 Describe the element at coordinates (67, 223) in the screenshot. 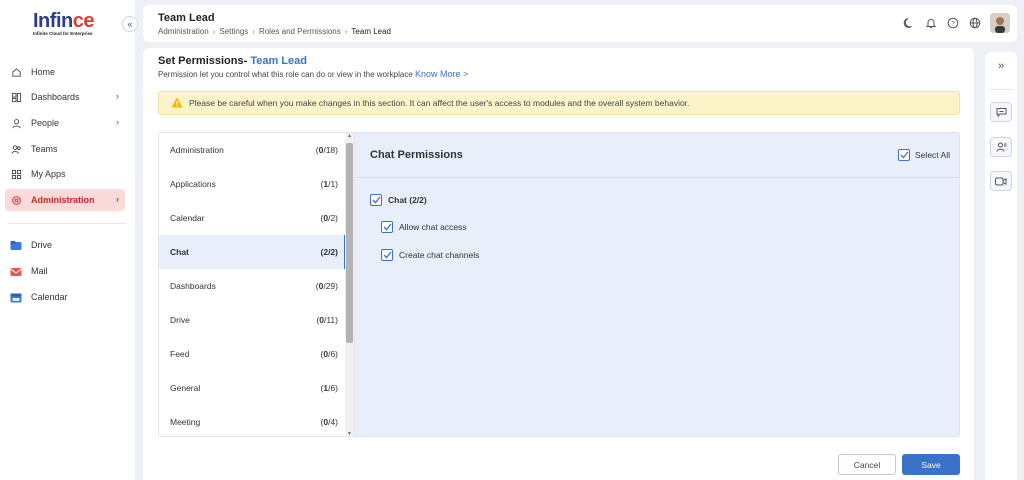

I see `sidebar-divider` at that location.